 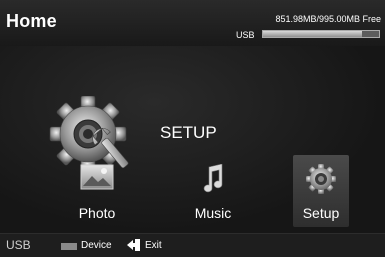 I want to click on storage-bar-fill, so click(x=313, y=34).